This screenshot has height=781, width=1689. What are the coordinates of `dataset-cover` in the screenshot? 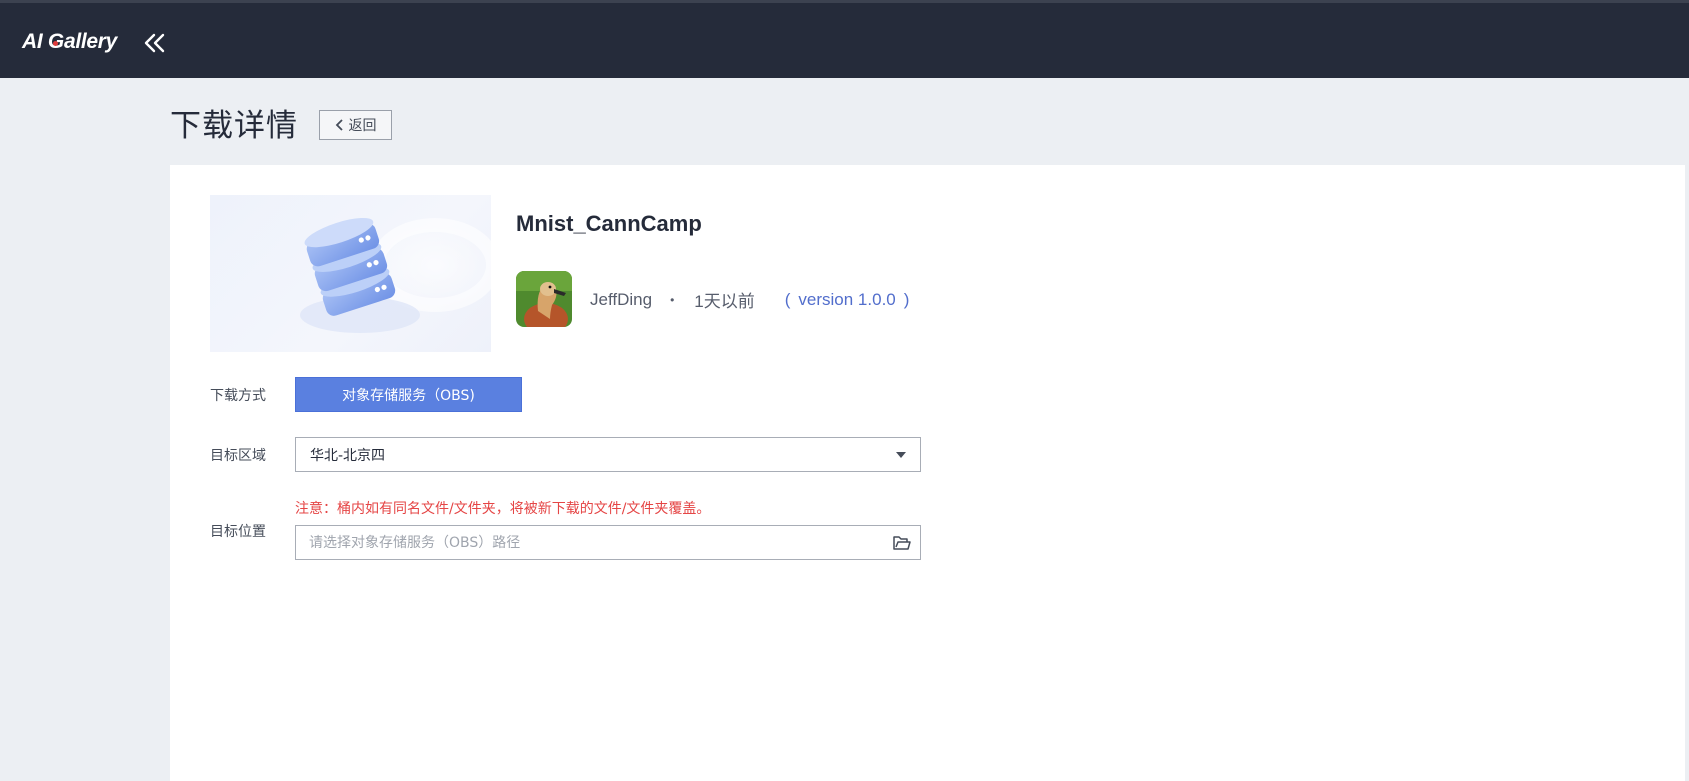 It's located at (350, 273).